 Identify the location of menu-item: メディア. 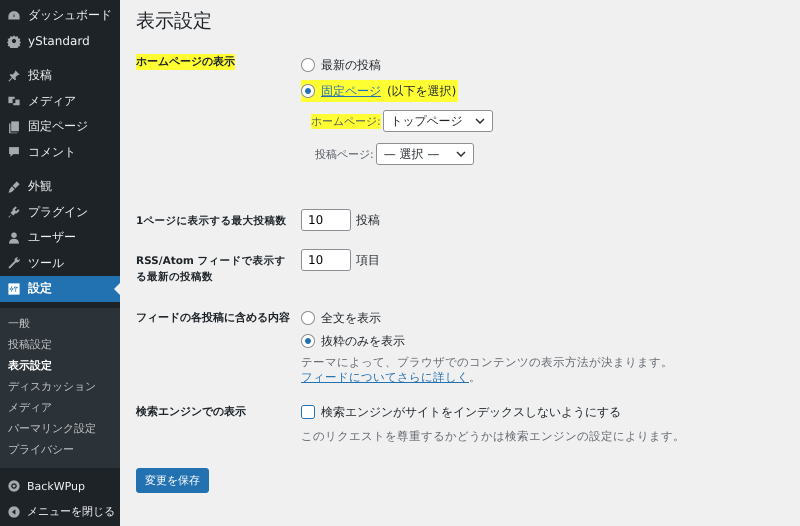
(60, 101).